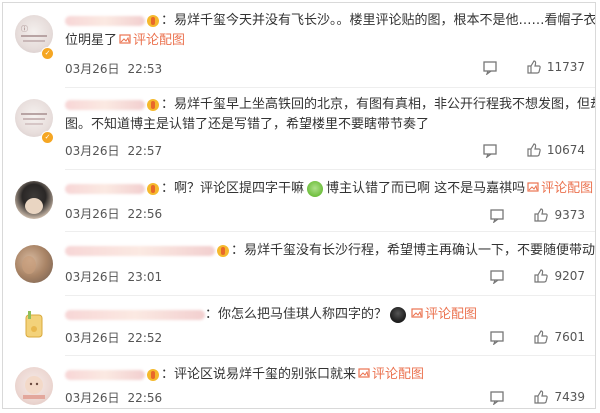  Describe the element at coordinates (565, 150) in the screenshot. I see `like-count: 10674` at that location.